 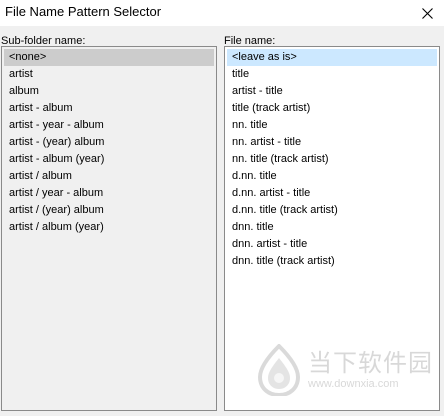 What do you see at coordinates (109, 159) in the screenshot?
I see `subfolder-list-item: artist - album (year)` at bounding box center [109, 159].